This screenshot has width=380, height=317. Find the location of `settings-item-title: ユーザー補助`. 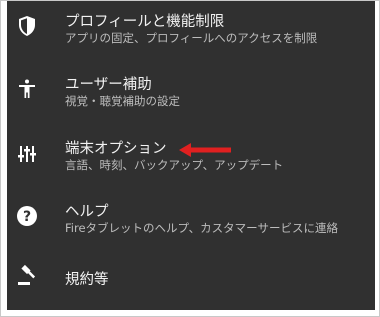

settings-item-title: ユーザー補助 is located at coordinates (108, 85).